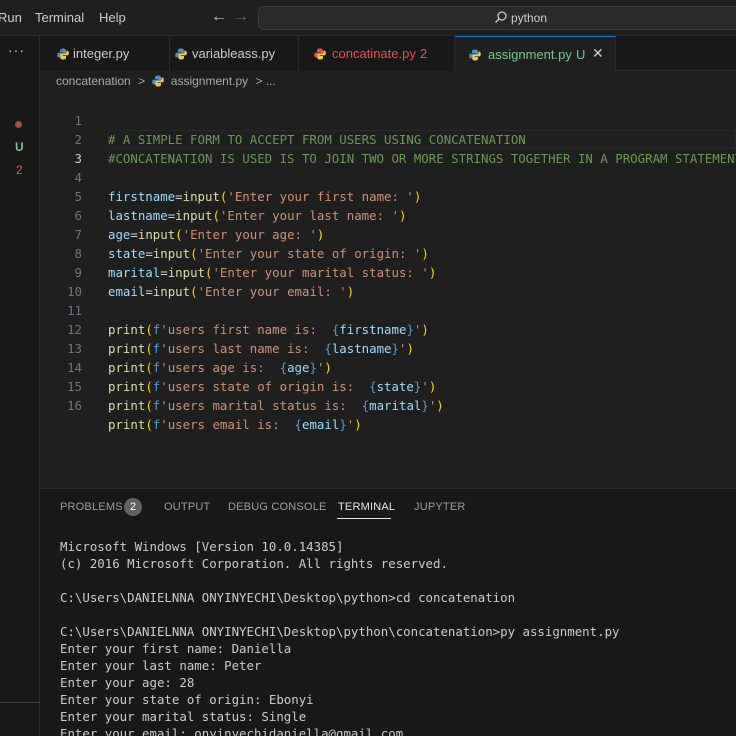 This screenshot has width=736, height=736. What do you see at coordinates (19, 170) in the screenshot?
I see `problem-count-marker: 2` at bounding box center [19, 170].